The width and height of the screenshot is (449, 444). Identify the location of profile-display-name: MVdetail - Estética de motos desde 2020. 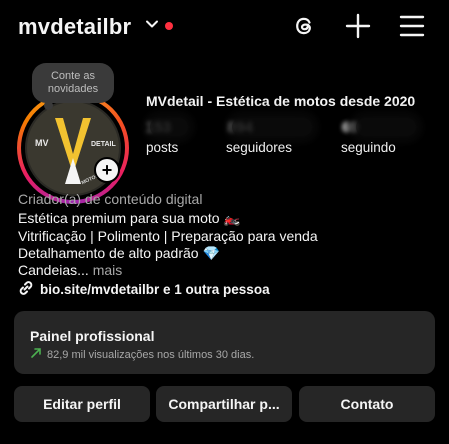
(281, 101).